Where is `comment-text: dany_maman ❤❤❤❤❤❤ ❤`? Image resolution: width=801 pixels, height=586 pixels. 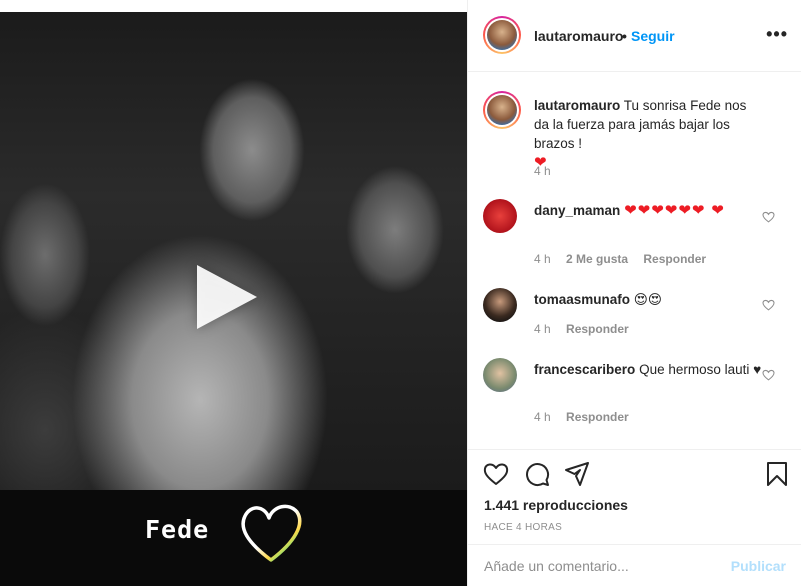 comment-text: dany_maman ❤❤❤❤❤❤ ❤ is located at coordinates (648, 210).